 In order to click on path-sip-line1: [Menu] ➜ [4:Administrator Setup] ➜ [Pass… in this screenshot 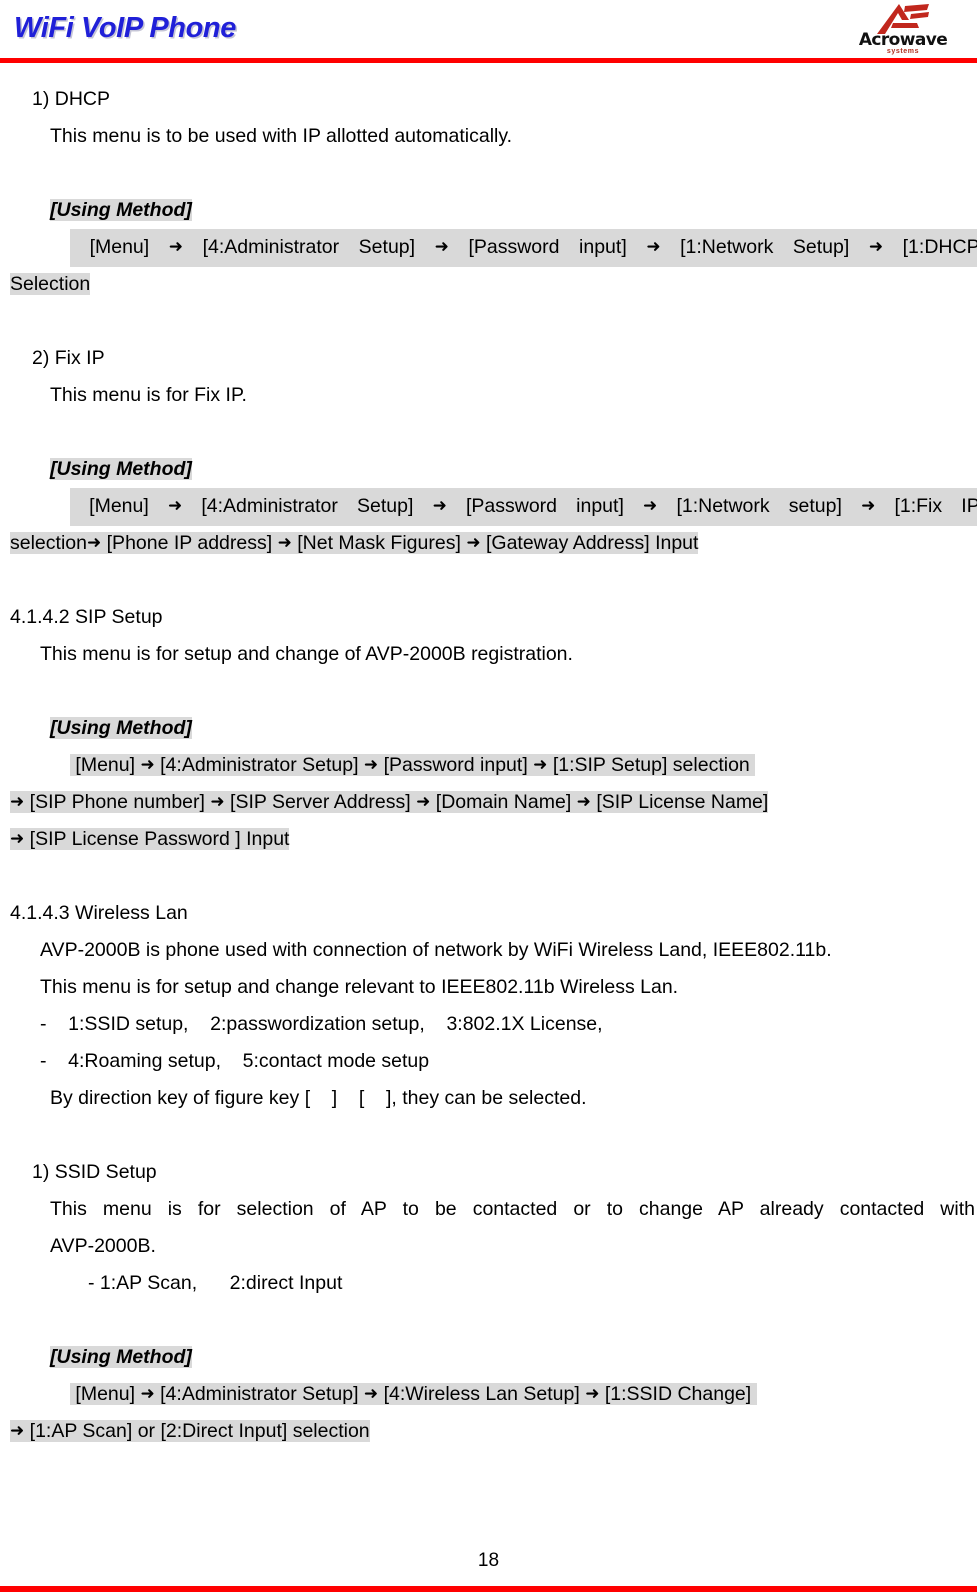, I will do `click(488, 765)`.